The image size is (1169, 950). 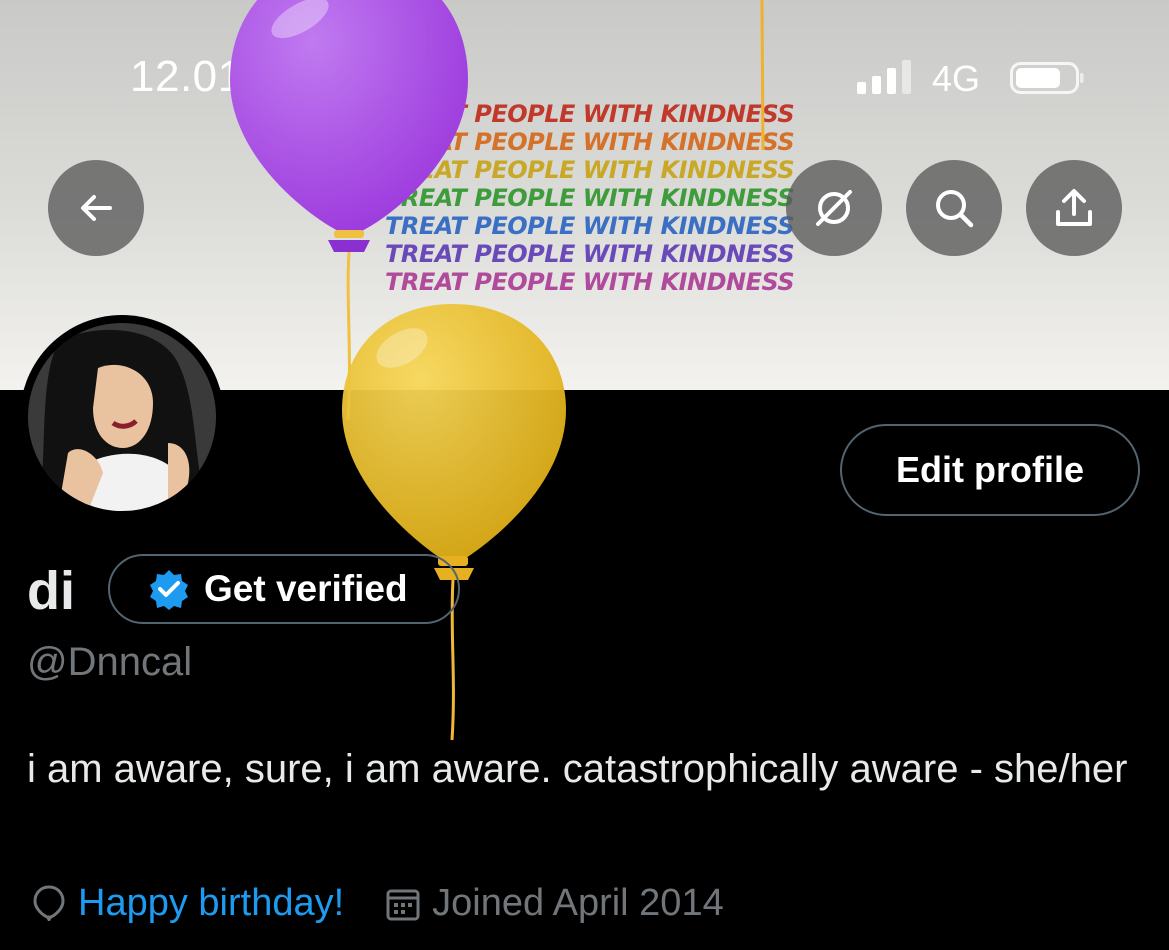 I want to click on edit-profile-button: Edit profile, so click(x=990, y=470).